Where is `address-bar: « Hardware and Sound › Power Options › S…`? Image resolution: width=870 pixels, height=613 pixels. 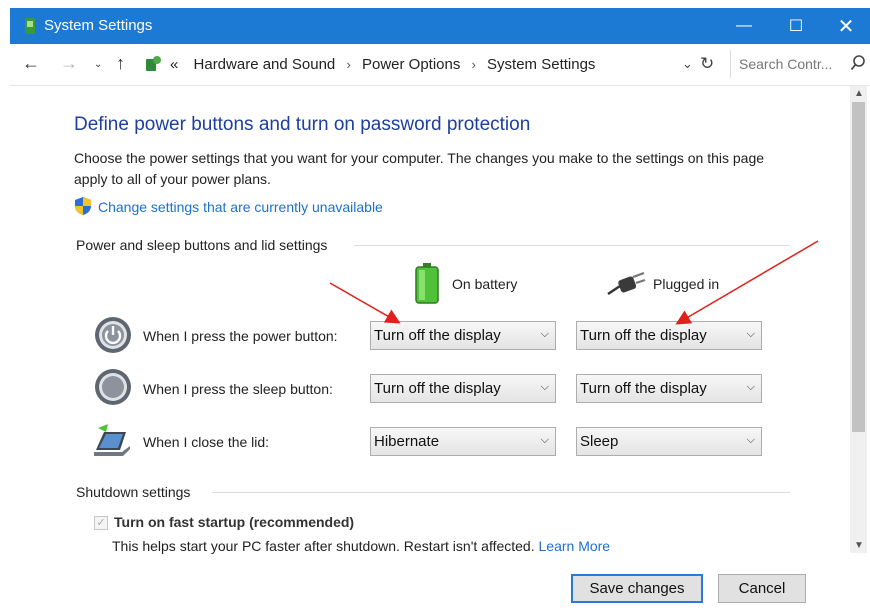 address-bar: « Hardware and Sound › Power Options › S… is located at coordinates (434, 65).